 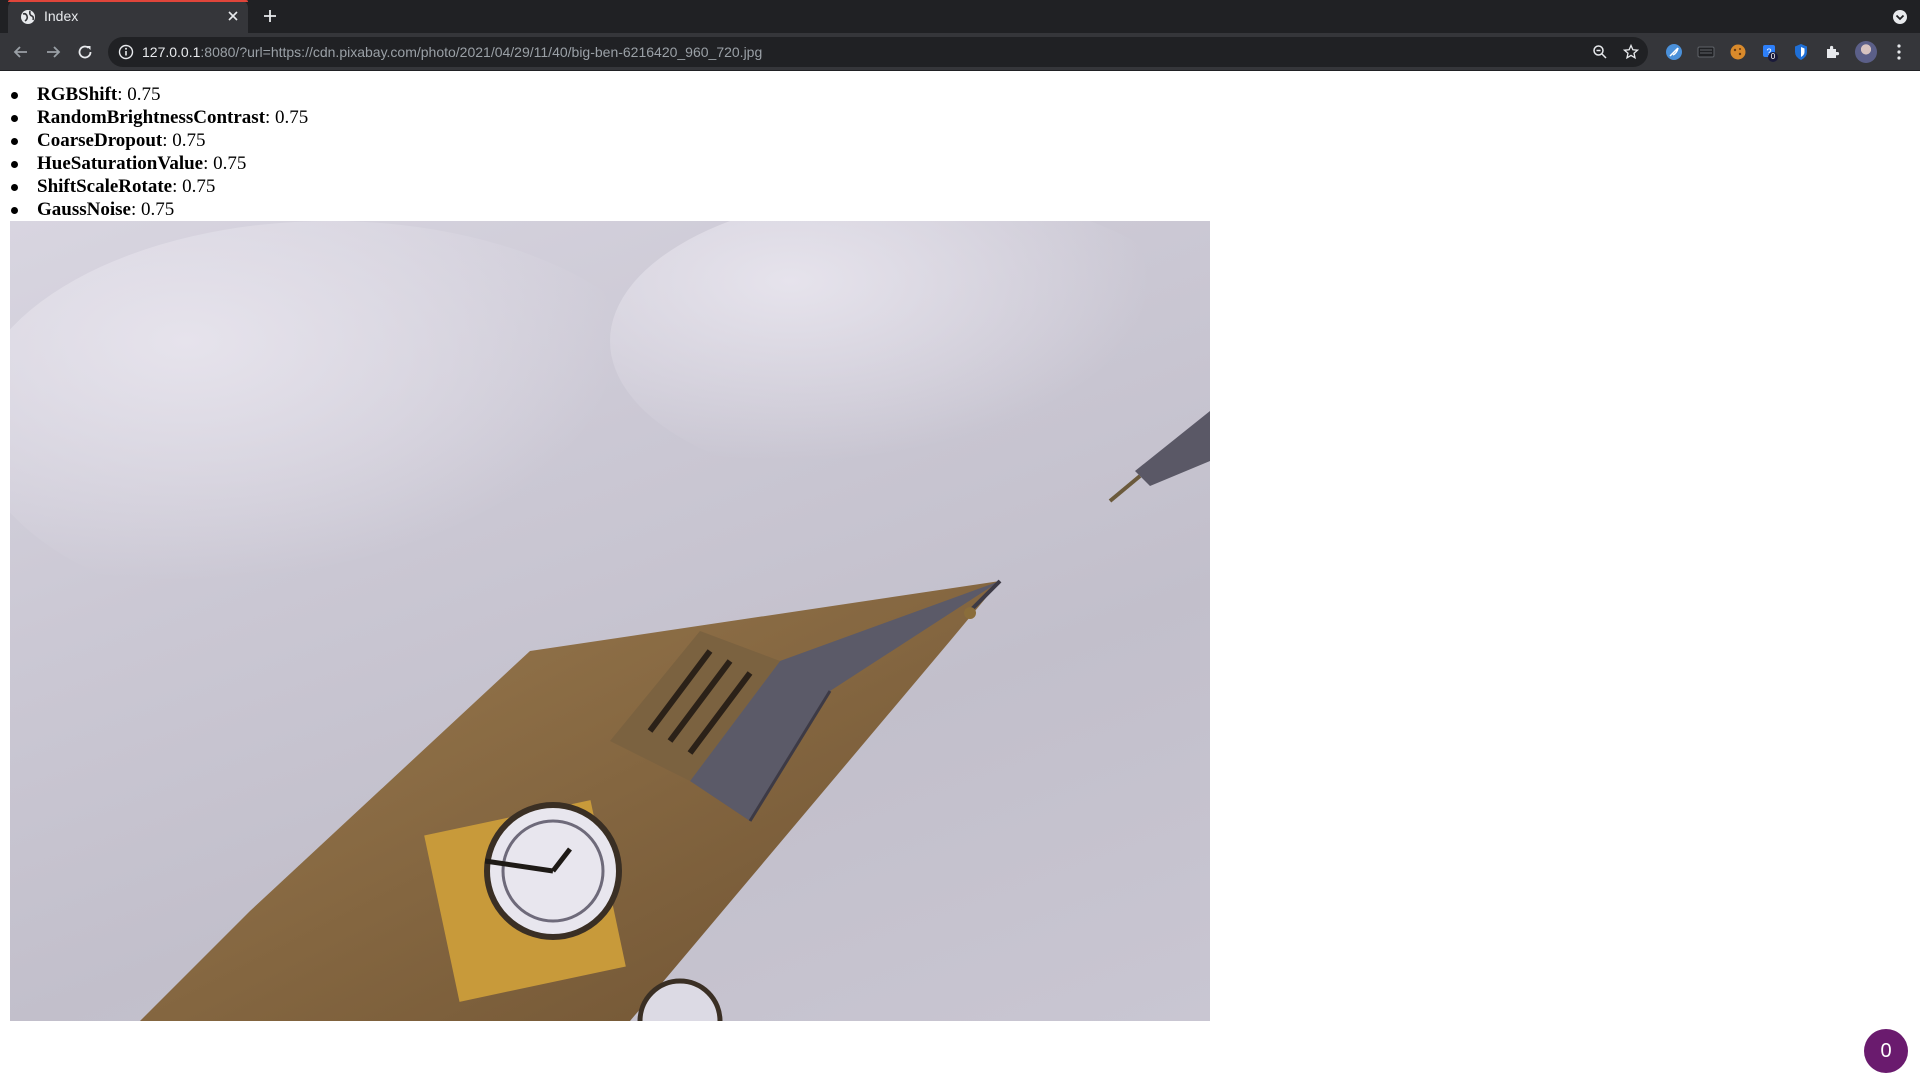 I want to click on param-name: RandomBrightnessContrast, so click(x=151, y=117).